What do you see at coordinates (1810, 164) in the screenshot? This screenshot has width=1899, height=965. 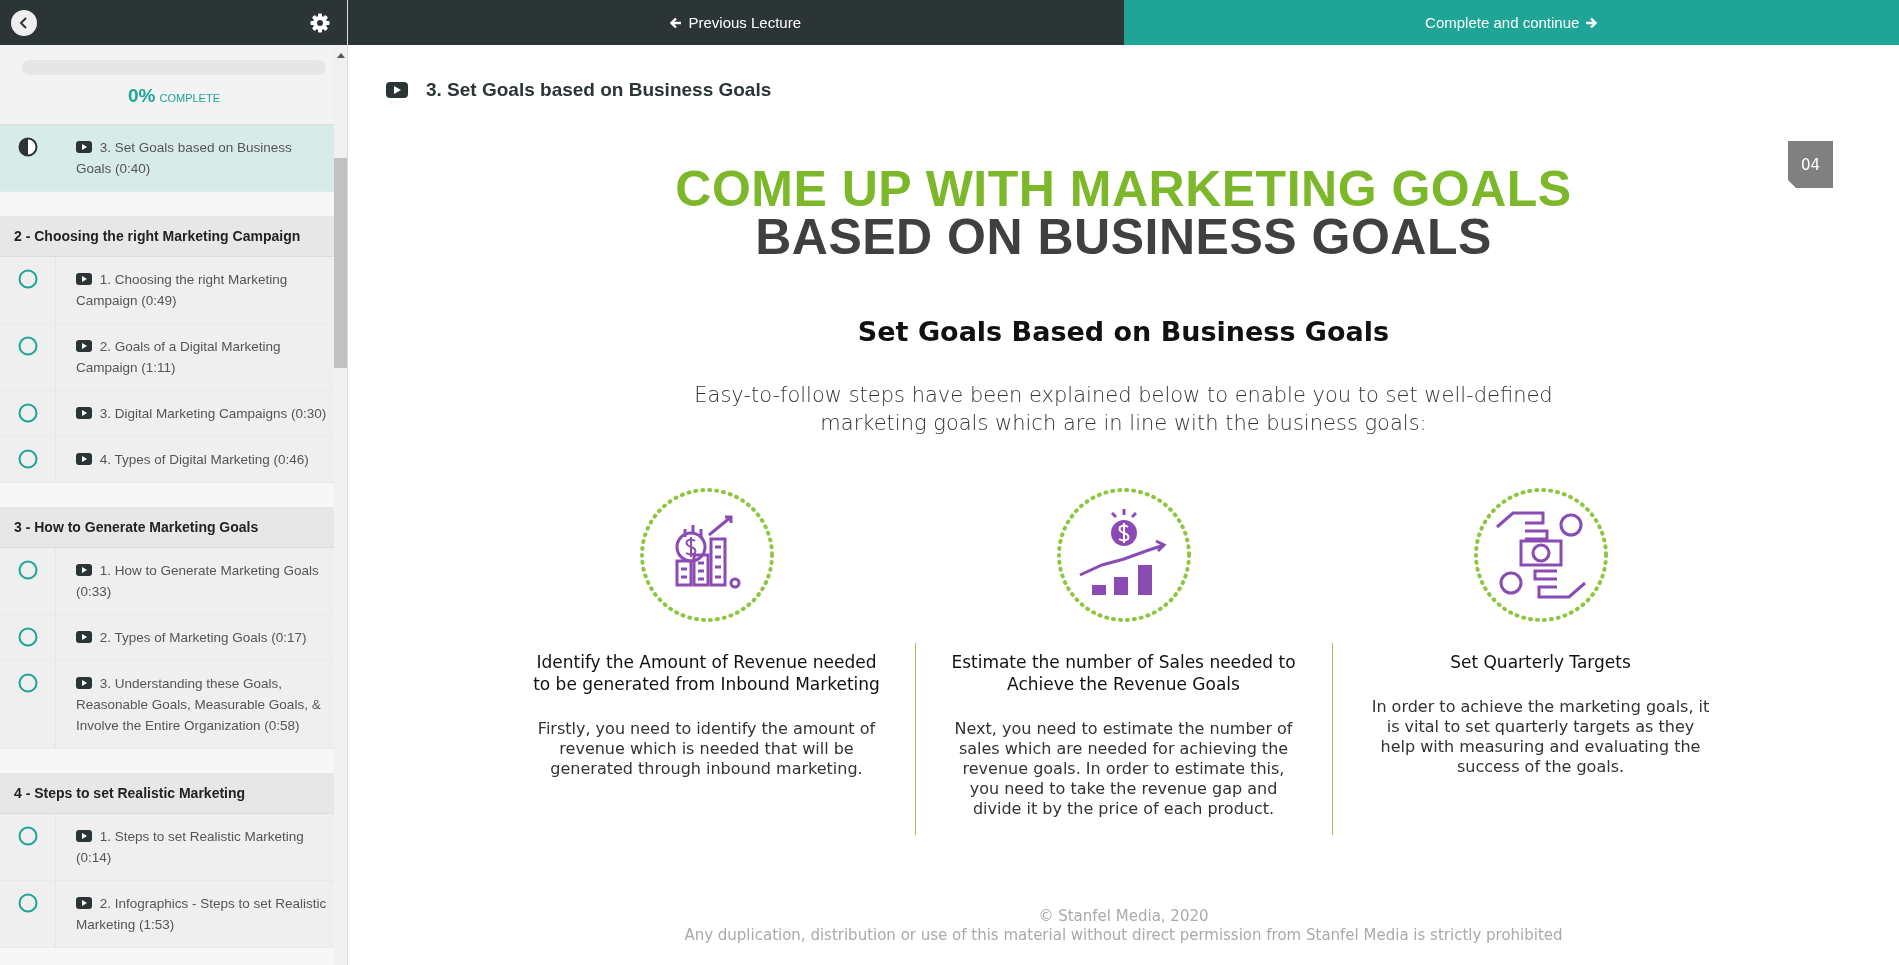 I see `page-number: 04` at bounding box center [1810, 164].